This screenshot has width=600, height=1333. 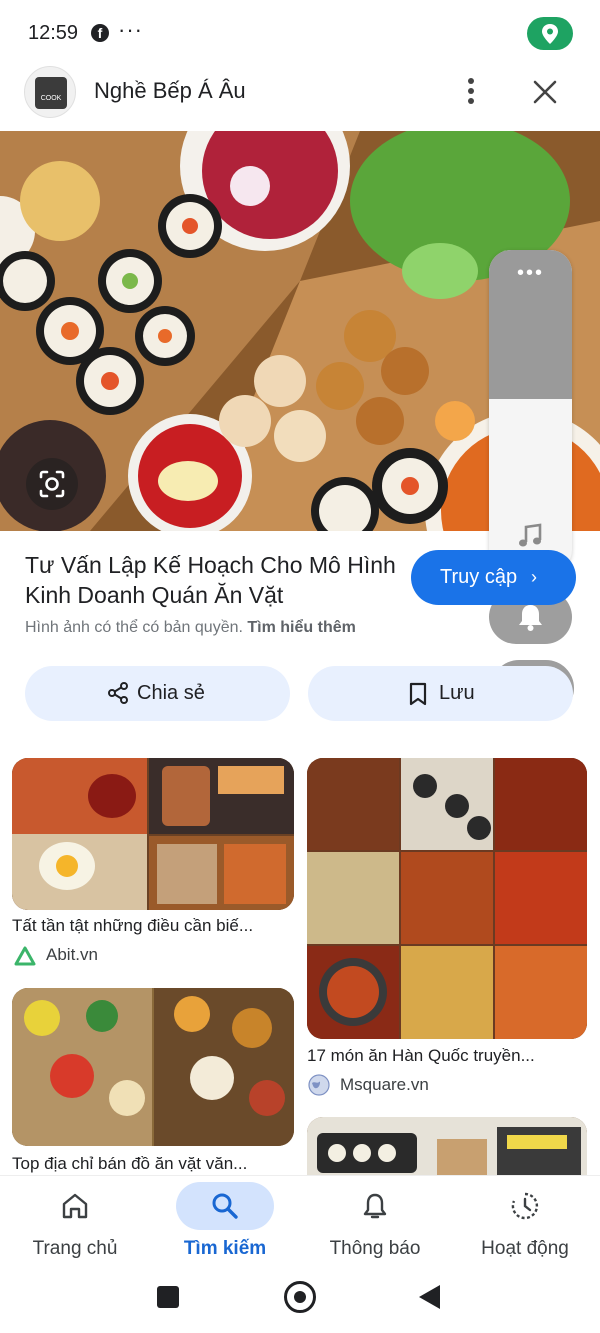 What do you see at coordinates (100, 33) in the screenshot?
I see `facebook-icon: f` at bounding box center [100, 33].